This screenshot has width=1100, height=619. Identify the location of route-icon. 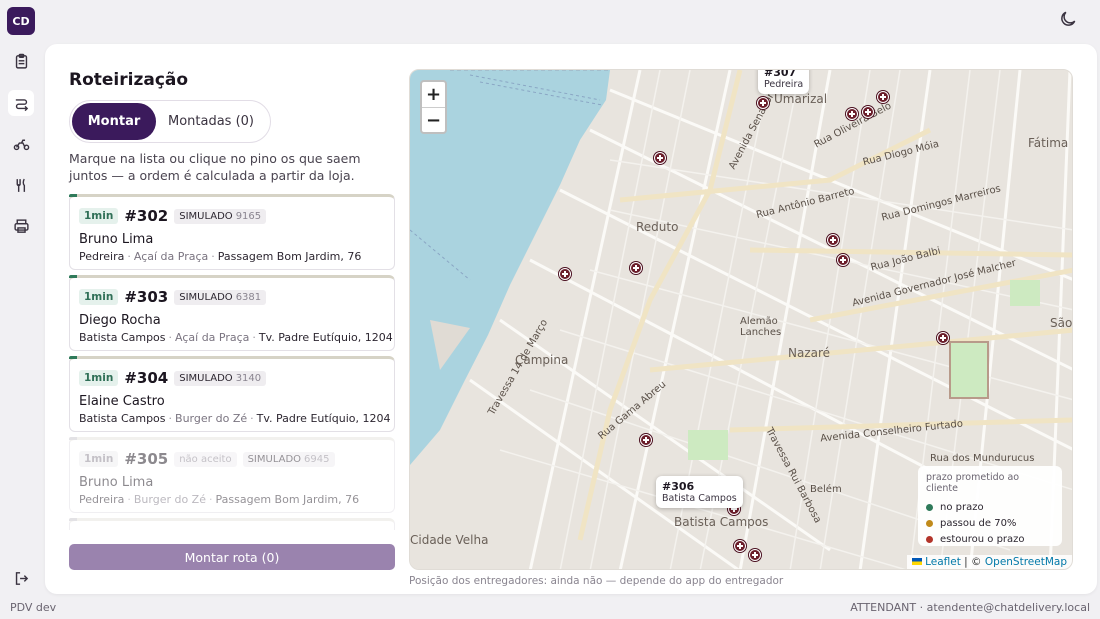
(21, 104).